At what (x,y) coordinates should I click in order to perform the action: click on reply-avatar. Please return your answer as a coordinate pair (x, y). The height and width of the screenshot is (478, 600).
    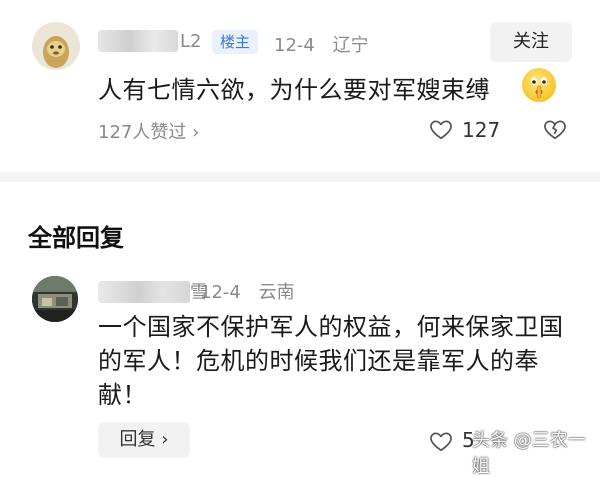
    Looking at the image, I should click on (55, 299).